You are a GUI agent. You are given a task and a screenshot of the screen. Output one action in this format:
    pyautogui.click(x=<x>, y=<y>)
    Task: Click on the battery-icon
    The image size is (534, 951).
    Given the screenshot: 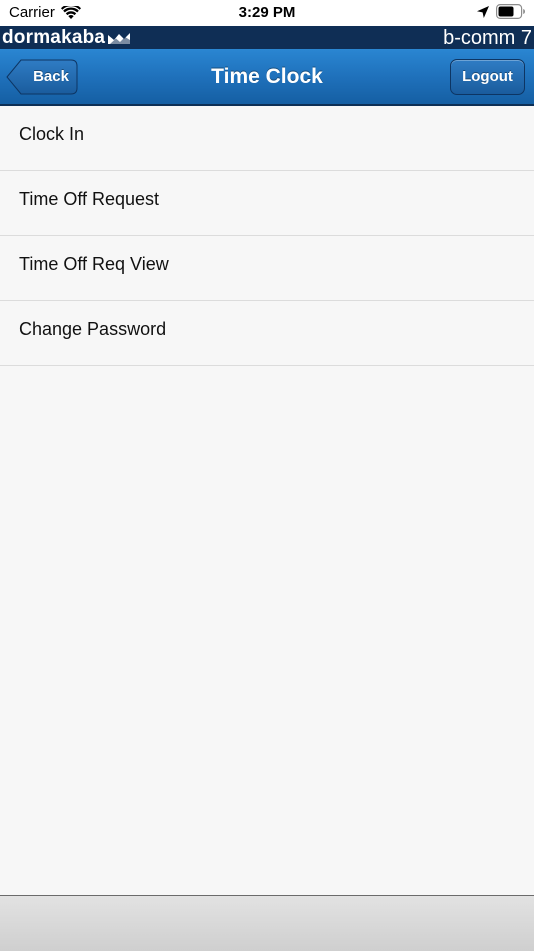 What is the action you would take?
    pyautogui.click(x=511, y=12)
    